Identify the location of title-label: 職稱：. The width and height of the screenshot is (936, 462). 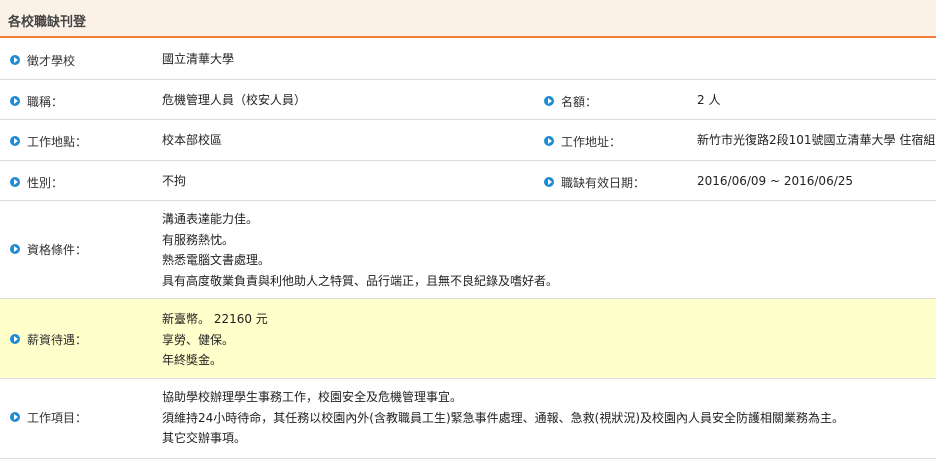
(45, 101).